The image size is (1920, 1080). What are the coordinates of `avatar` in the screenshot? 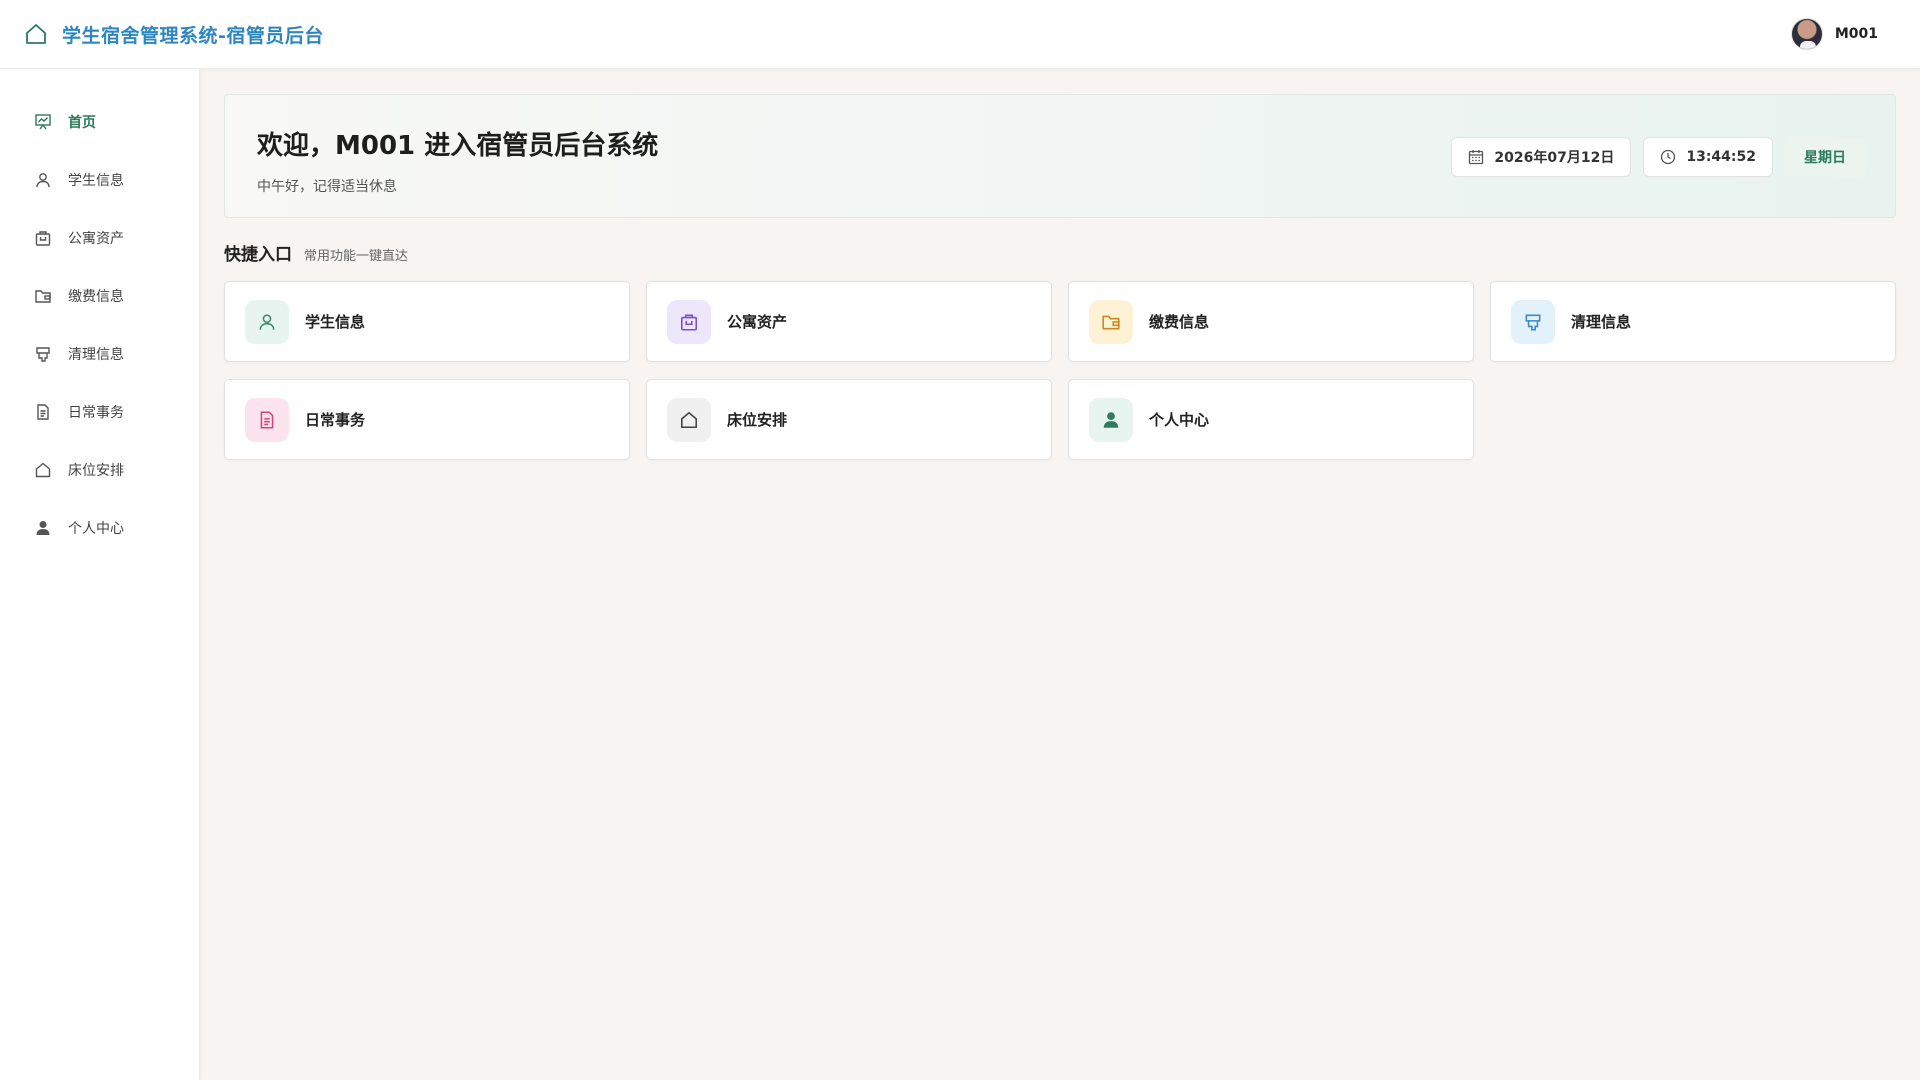 It's located at (1806, 34).